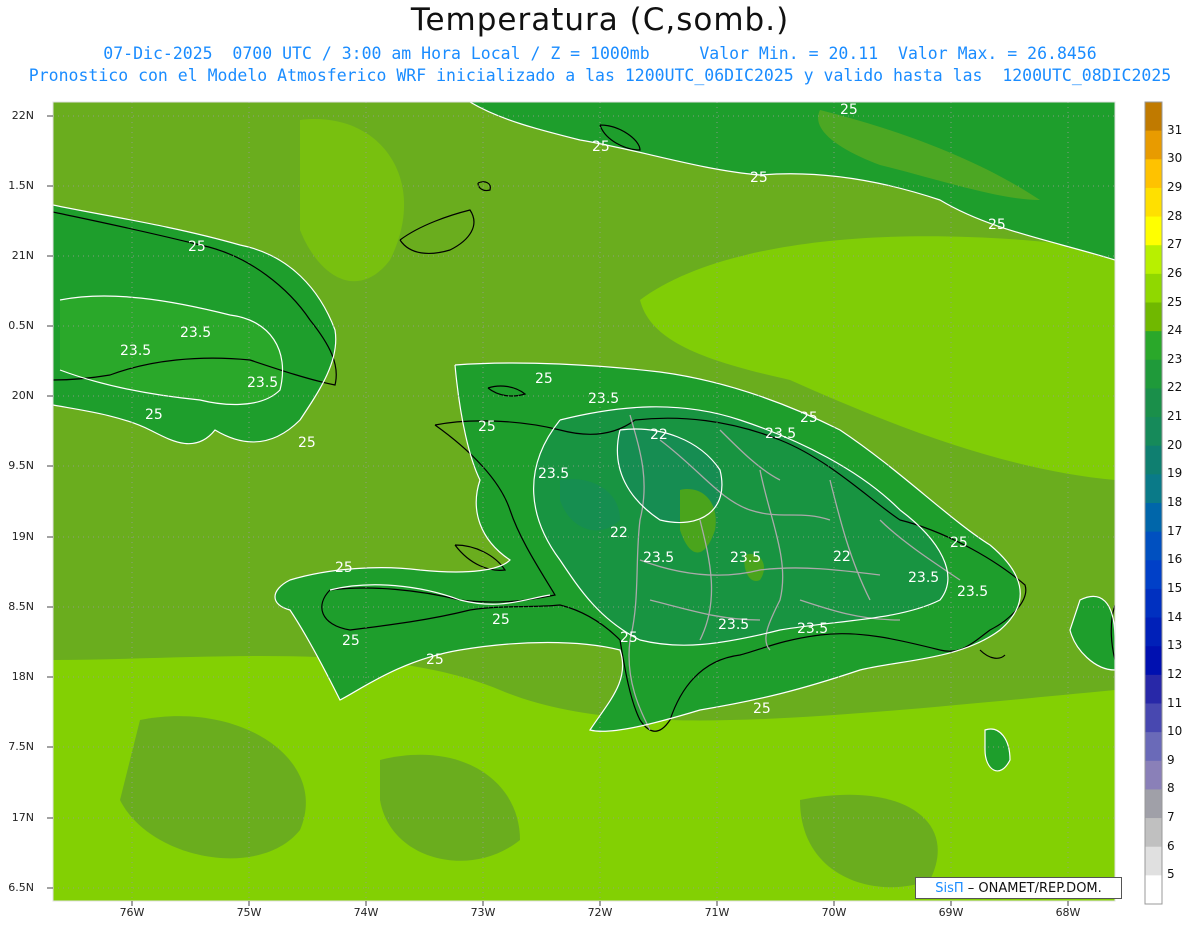 The width and height of the screenshot is (1200, 927). I want to click on colorbar-label: 16, so click(1175, 559).